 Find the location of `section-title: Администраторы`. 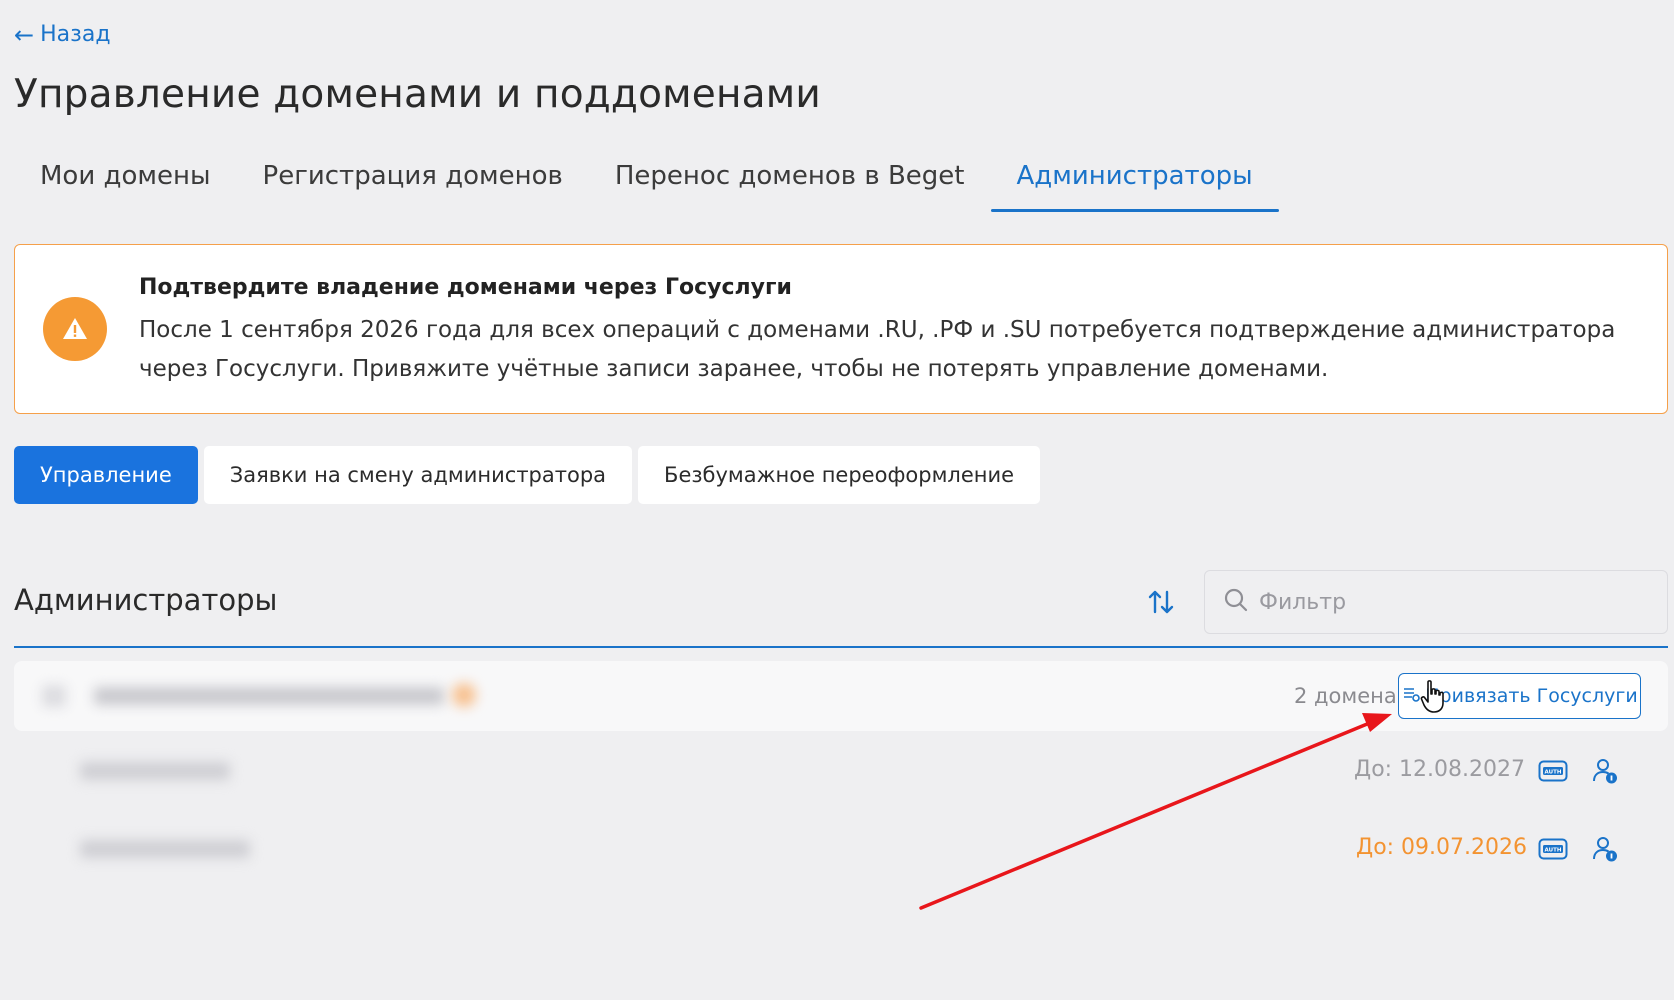

section-title: Администраторы is located at coordinates (146, 600).